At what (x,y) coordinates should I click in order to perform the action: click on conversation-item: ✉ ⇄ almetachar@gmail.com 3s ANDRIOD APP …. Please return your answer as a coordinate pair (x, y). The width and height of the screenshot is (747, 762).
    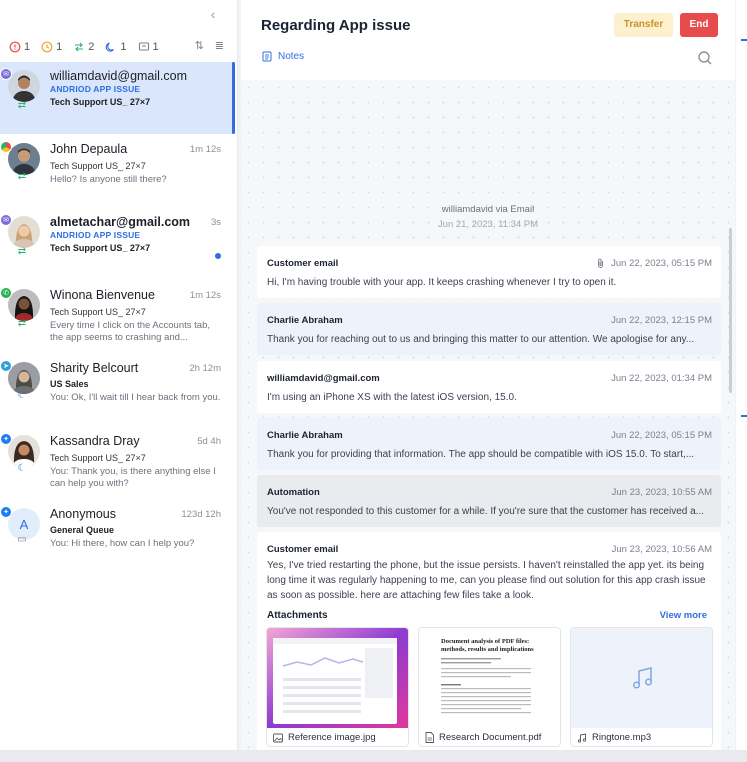
    Looking at the image, I should click on (116, 244).